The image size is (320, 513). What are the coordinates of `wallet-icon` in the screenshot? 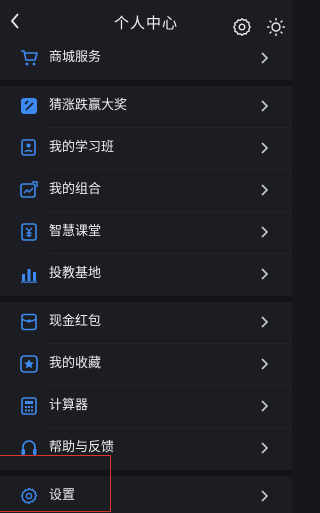 It's located at (29, 322).